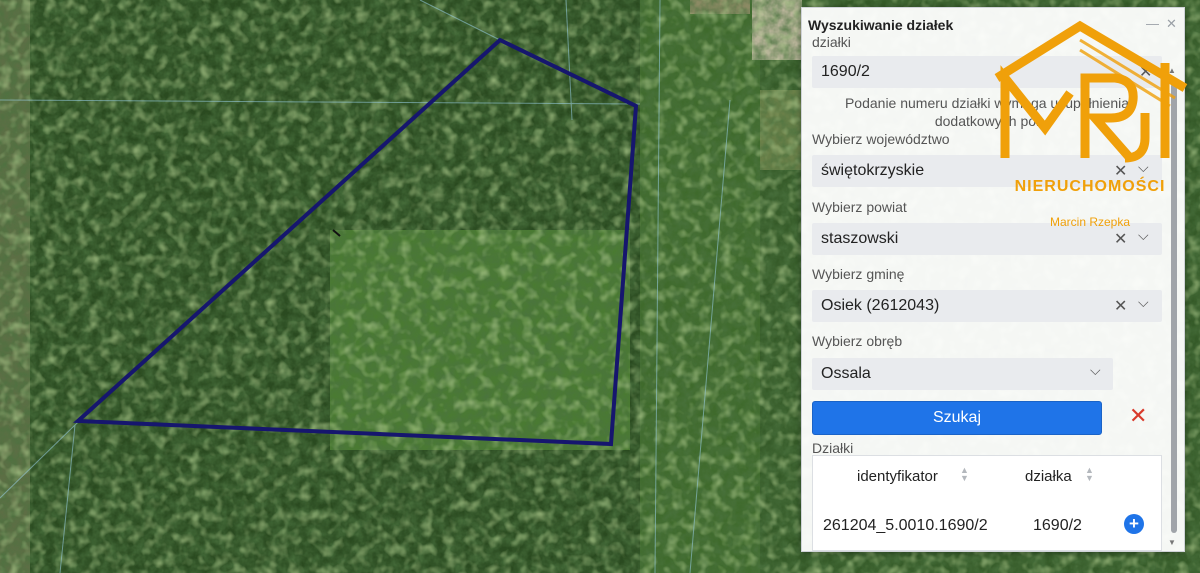 Image resolution: width=1200 pixels, height=573 pixels. Describe the element at coordinates (857, 341) in the screenshot. I see `precinct-label: Wybierz obręb` at that location.